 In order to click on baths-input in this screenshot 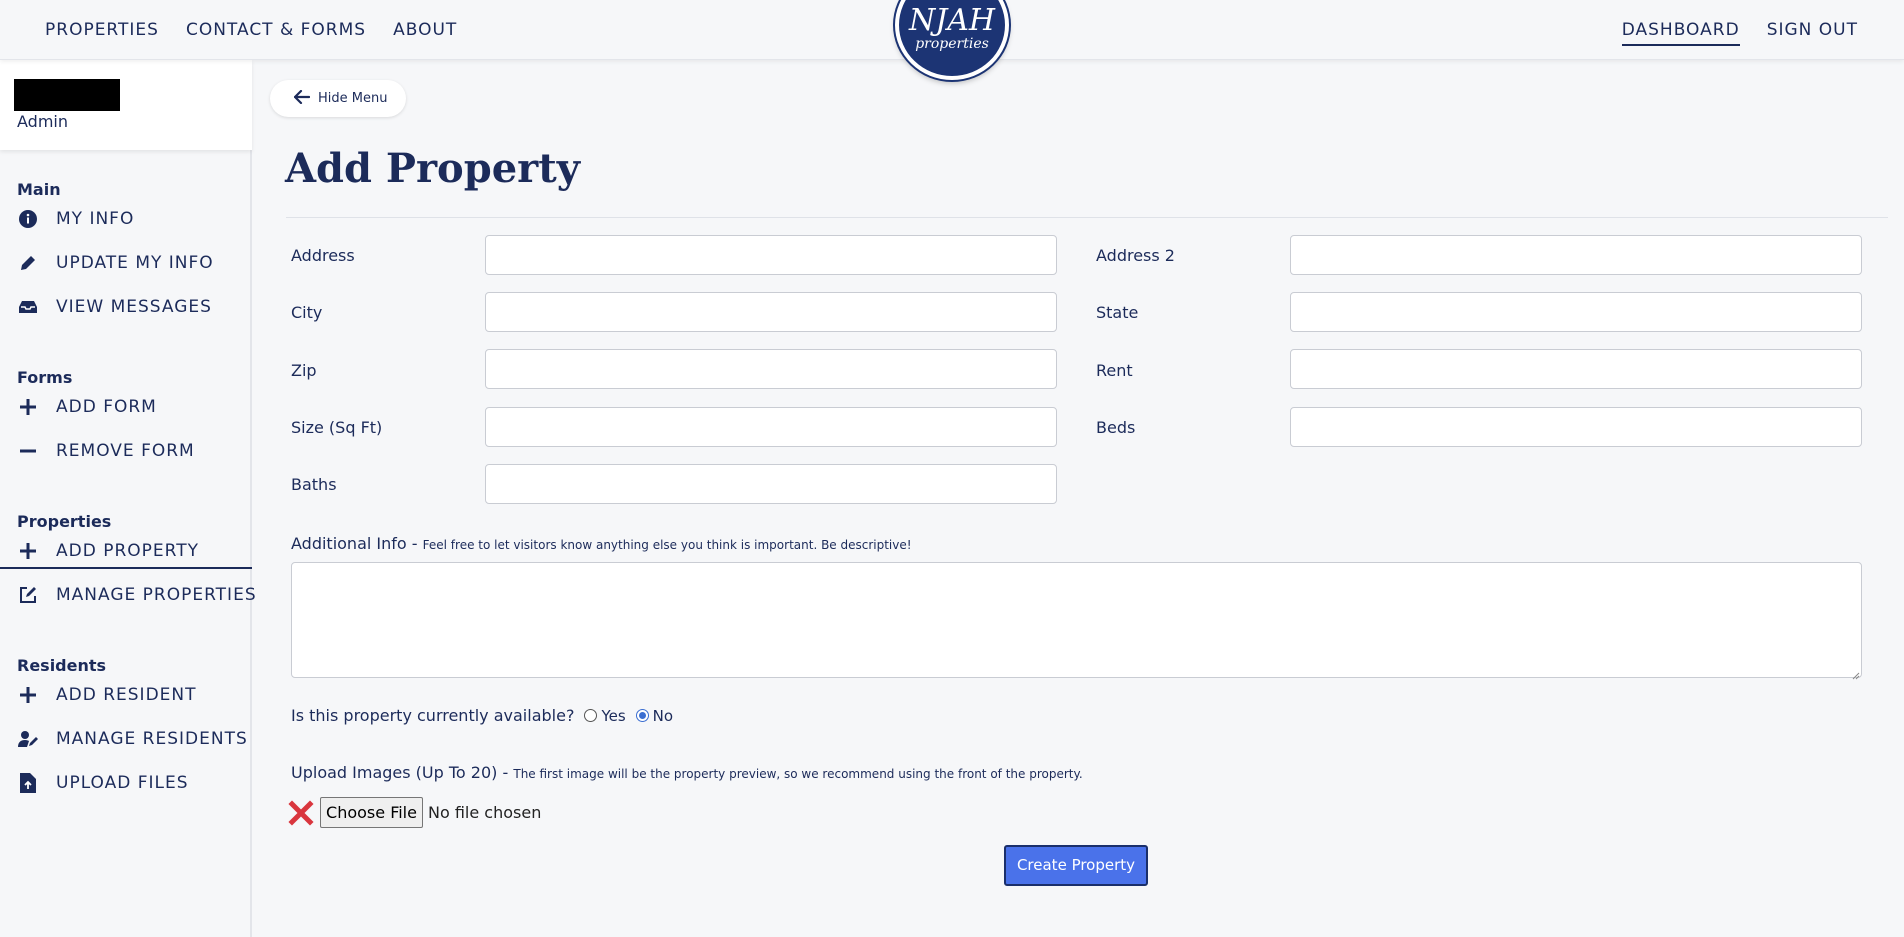, I will do `click(771, 484)`.